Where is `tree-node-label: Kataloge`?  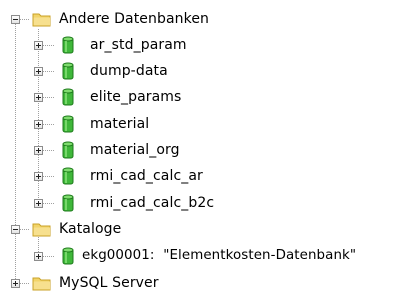
tree-node-label: Kataloge is located at coordinates (90, 229).